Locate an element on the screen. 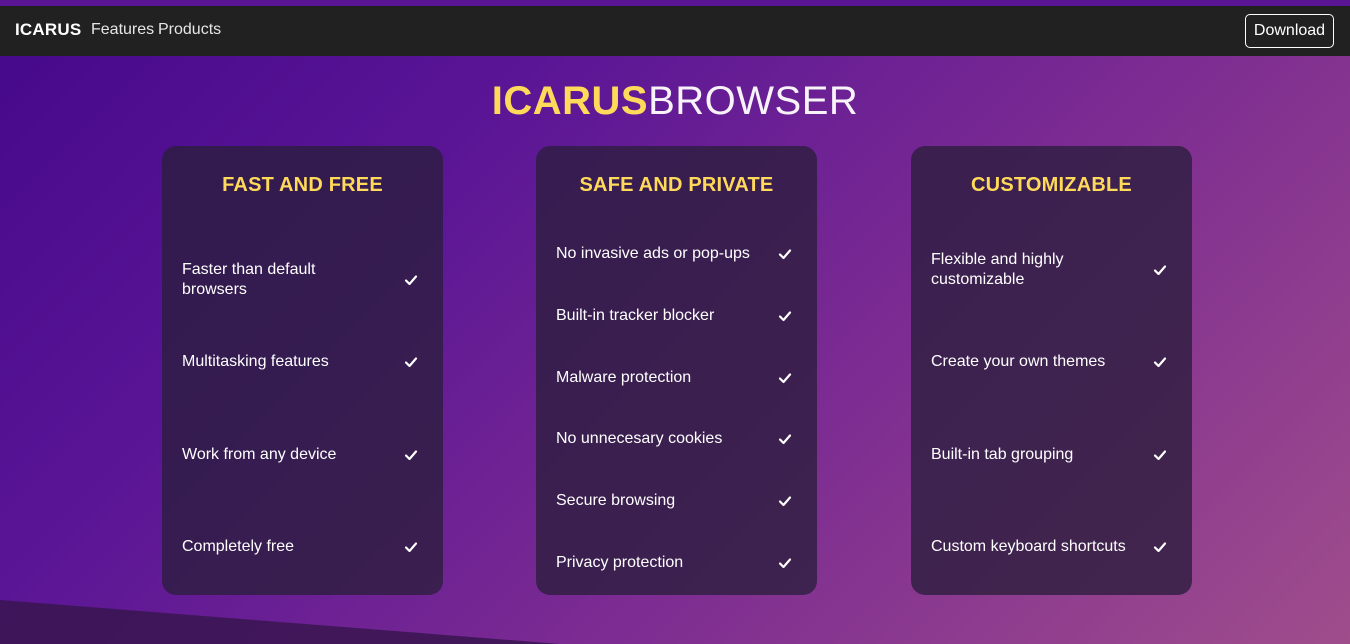  card-title: CUSTOMIZABLE is located at coordinates (1051, 185).